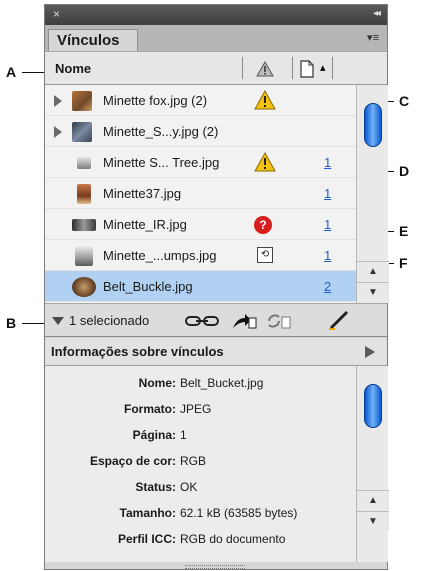  I want to click on link-name: Minette_...umps.jpg, so click(160, 255).